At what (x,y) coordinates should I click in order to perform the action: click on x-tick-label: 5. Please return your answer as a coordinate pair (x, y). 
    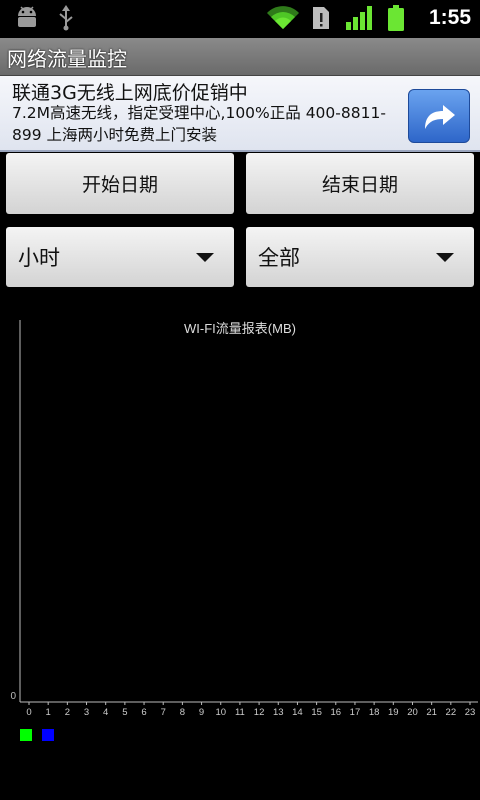
    Looking at the image, I should click on (124, 712).